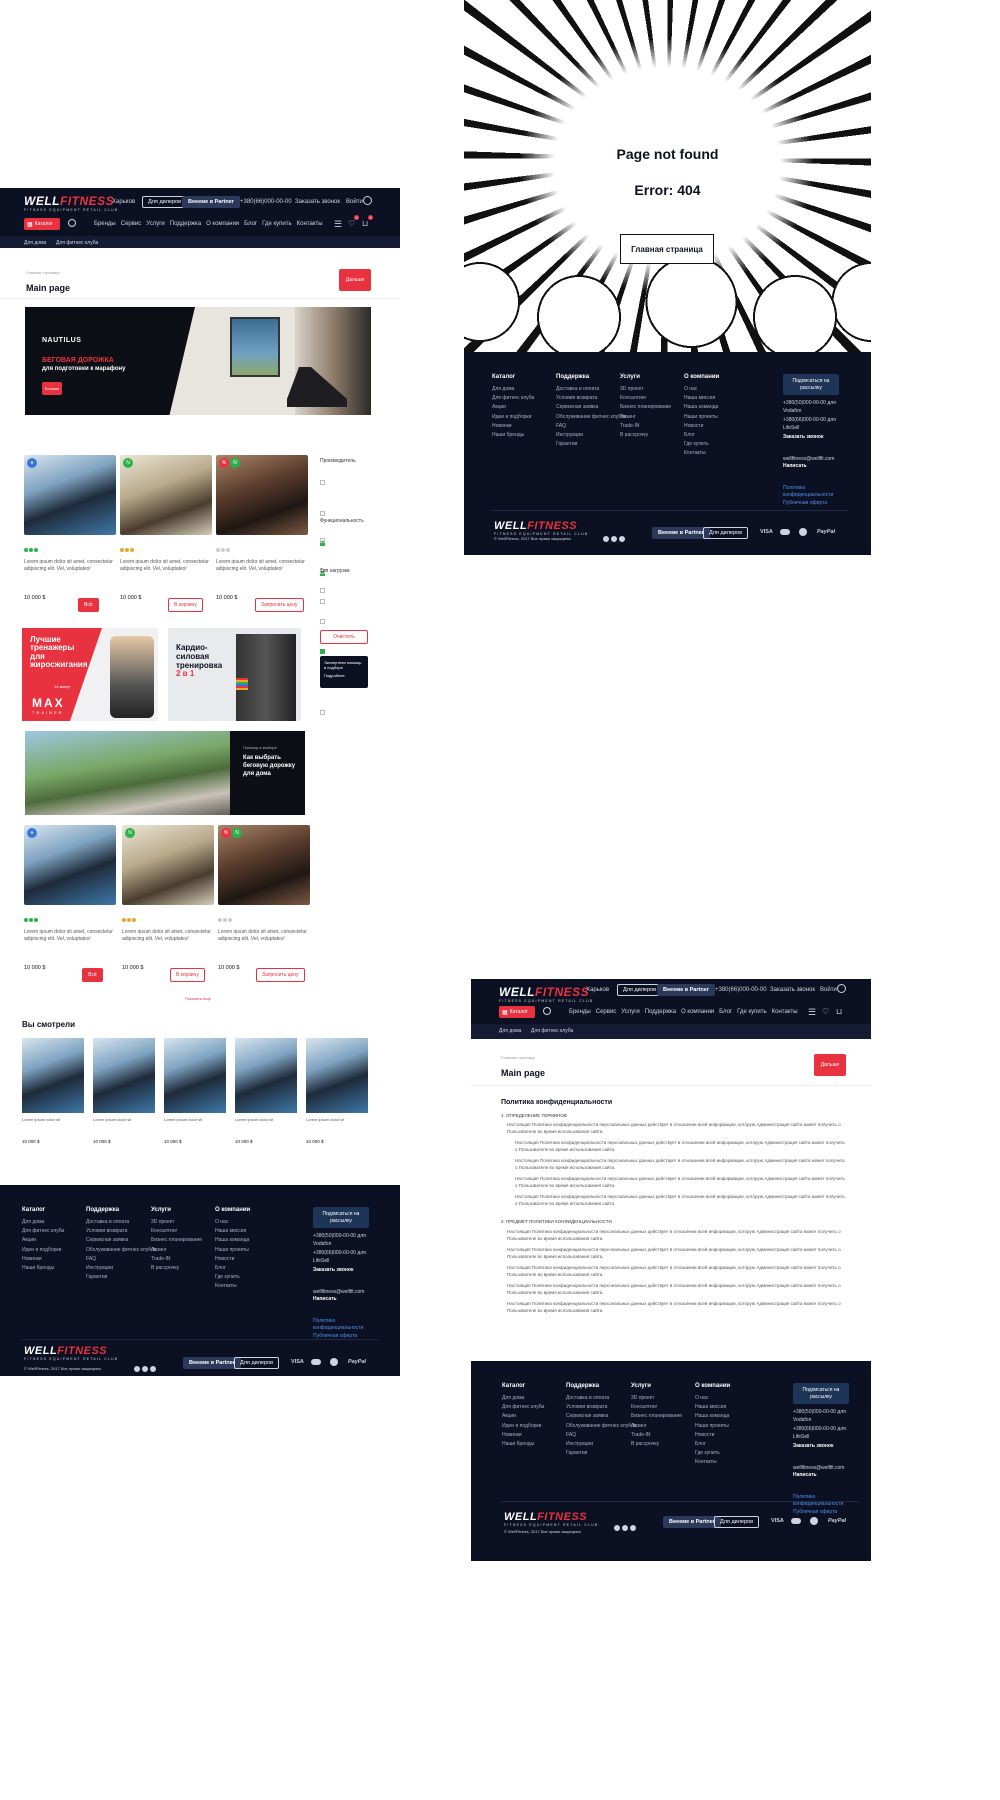 Image resolution: width=1000 pixels, height=1800 pixels. I want to click on nav-item: О компании, so click(222, 224).